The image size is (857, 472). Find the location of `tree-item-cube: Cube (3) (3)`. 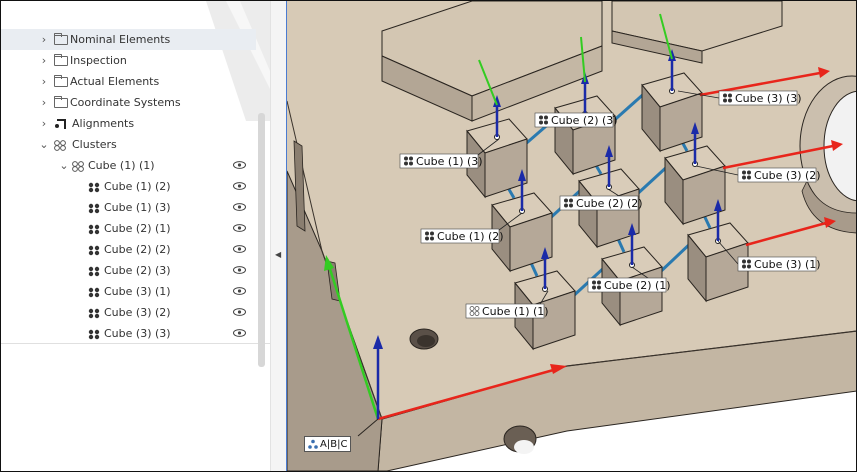

tree-item-cube: Cube (3) (3) is located at coordinates (128, 333).